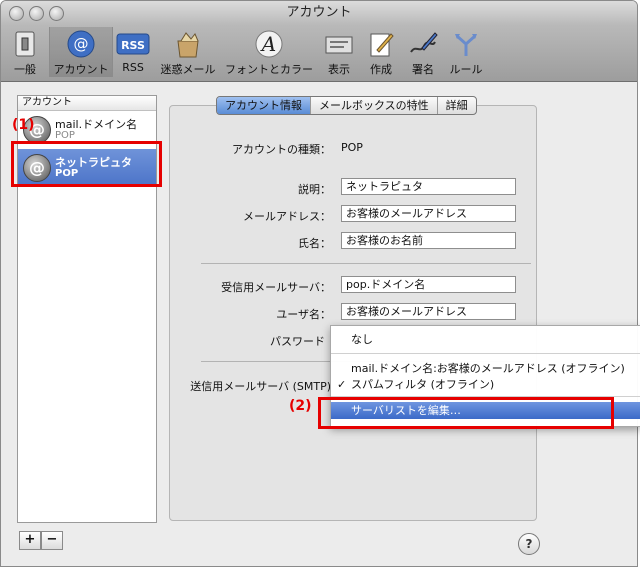  I want to click on menu-item-none: なし, so click(485, 339).